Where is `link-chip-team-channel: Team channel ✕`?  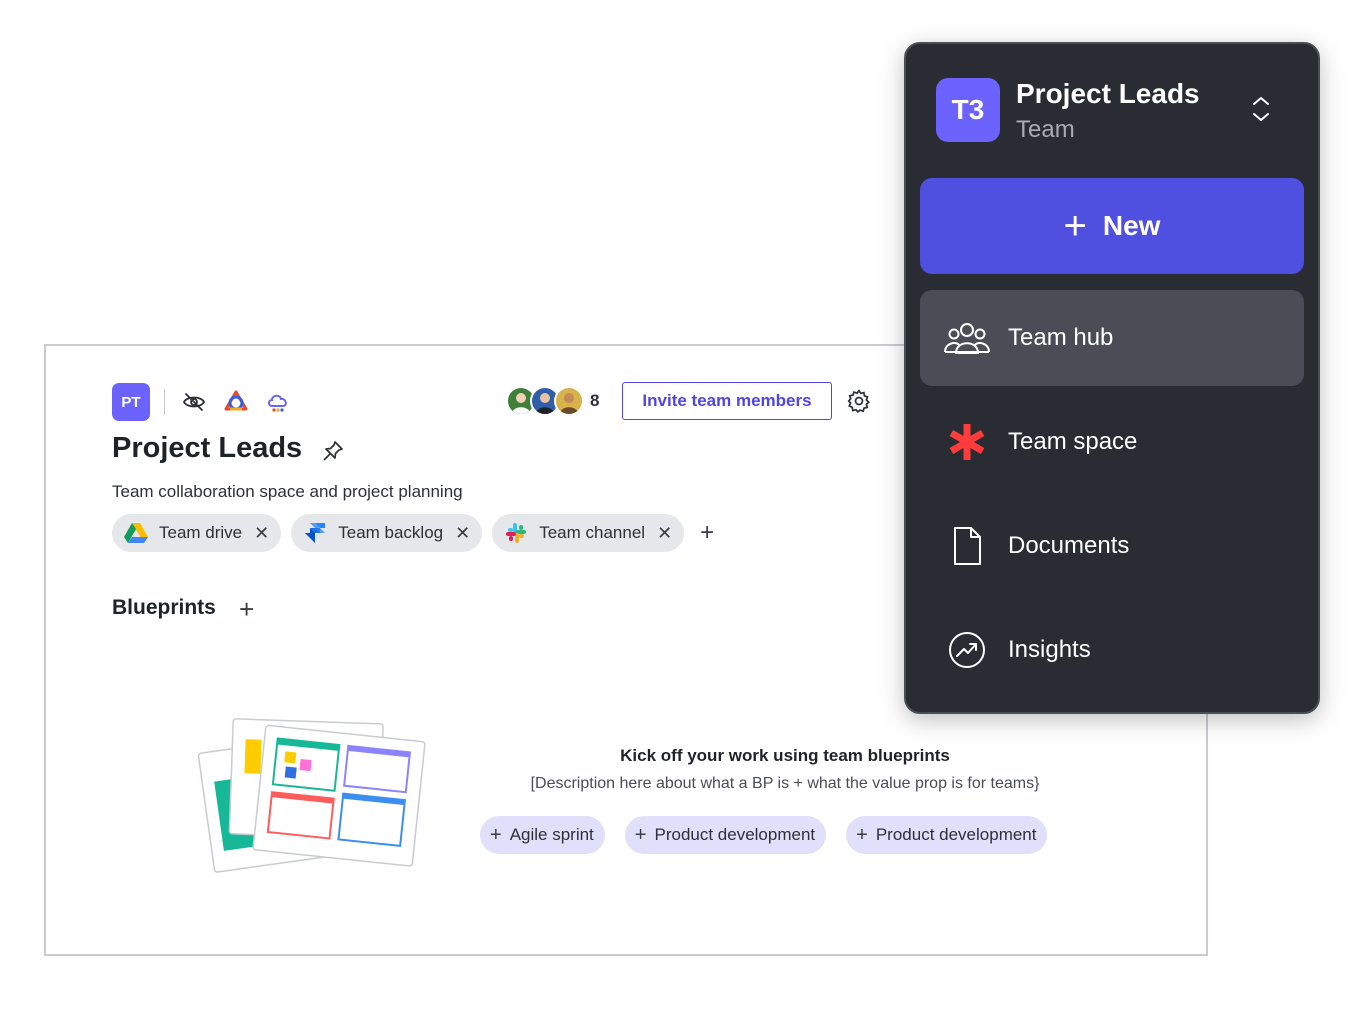 link-chip-team-channel: Team channel ✕ is located at coordinates (588, 533).